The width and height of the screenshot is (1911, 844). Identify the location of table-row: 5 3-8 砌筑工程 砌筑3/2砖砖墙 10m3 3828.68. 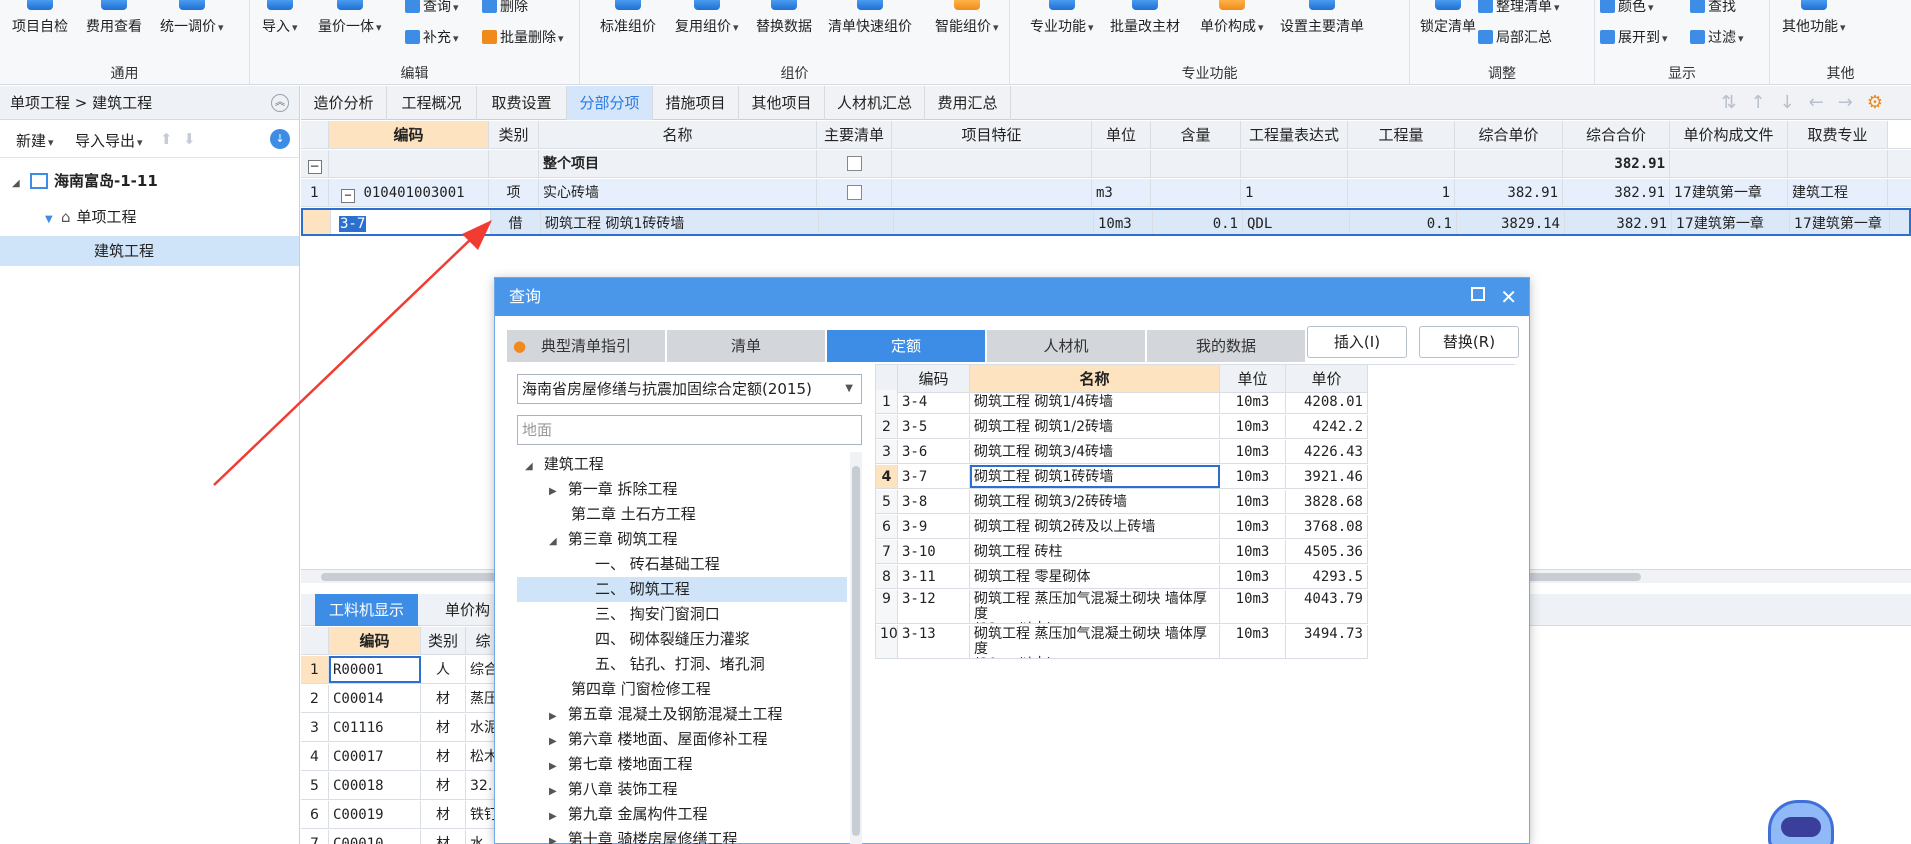
(1122, 502).